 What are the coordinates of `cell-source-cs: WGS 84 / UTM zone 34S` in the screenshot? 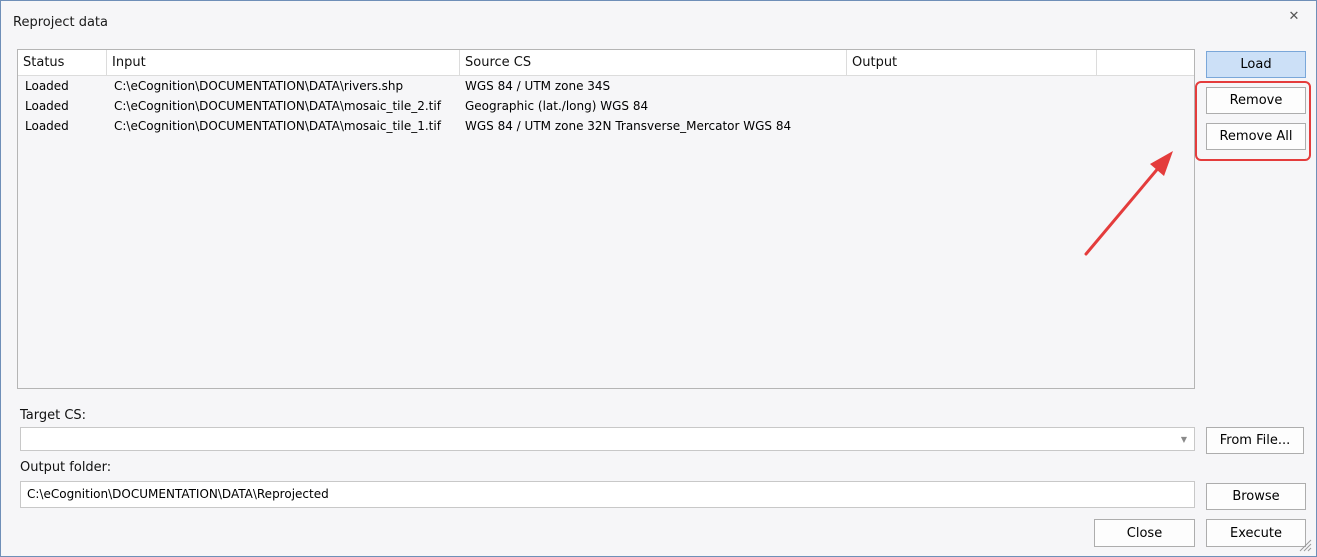 It's located at (538, 86).